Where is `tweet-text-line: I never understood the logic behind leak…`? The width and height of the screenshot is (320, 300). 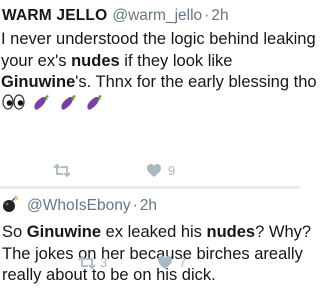 tweet-text-line: I never understood the logic behind leak… is located at coordinates (158, 40).